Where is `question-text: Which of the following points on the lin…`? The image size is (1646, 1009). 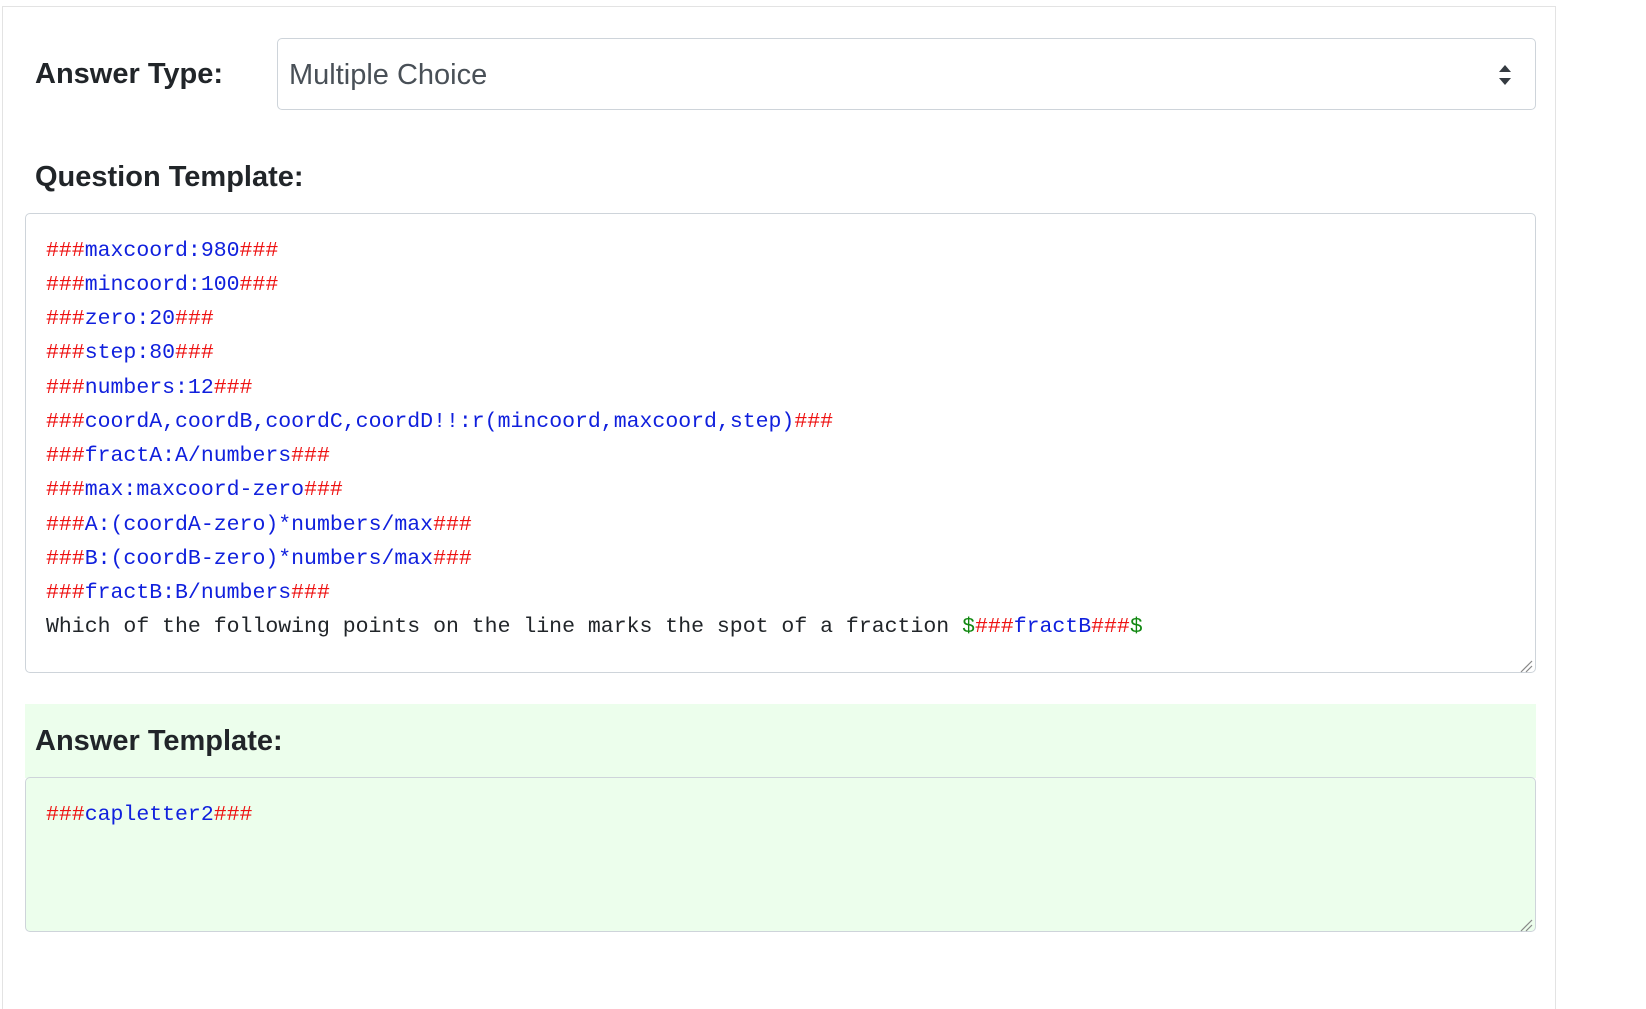 question-text: Which of the following points on the lin… is located at coordinates (504, 627).